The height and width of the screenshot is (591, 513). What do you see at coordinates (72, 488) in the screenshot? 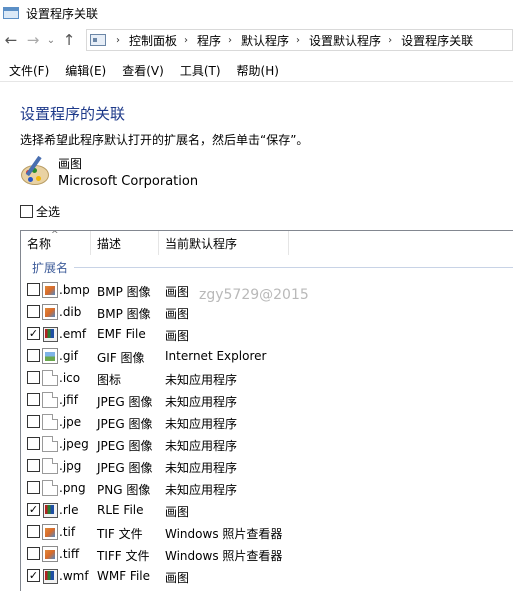
I see `row-extension: .png` at bounding box center [72, 488].